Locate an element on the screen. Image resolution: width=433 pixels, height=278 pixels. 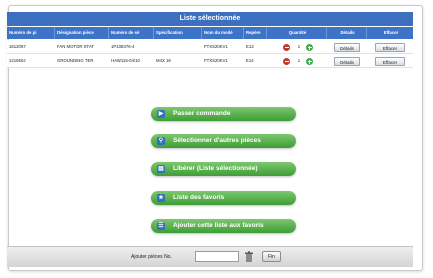
col-designation: Désignation pièce is located at coordinates (82, 33).